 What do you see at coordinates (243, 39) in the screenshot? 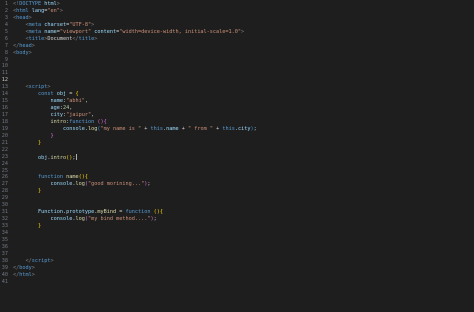
I see `code-line: <title>Document</title>` at bounding box center [243, 39].